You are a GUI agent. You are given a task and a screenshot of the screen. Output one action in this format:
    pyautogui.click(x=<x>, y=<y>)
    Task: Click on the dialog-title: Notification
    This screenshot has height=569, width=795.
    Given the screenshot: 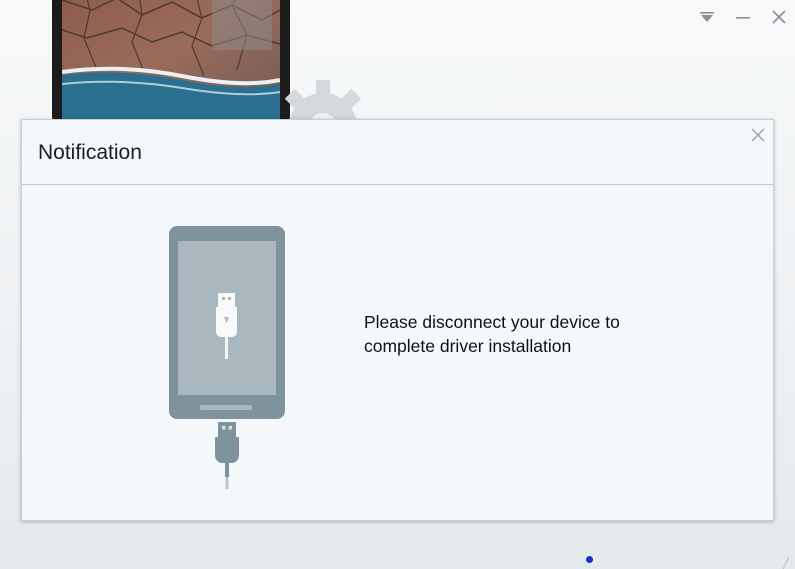 What is the action you would take?
    pyautogui.click(x=90, y=152)
    